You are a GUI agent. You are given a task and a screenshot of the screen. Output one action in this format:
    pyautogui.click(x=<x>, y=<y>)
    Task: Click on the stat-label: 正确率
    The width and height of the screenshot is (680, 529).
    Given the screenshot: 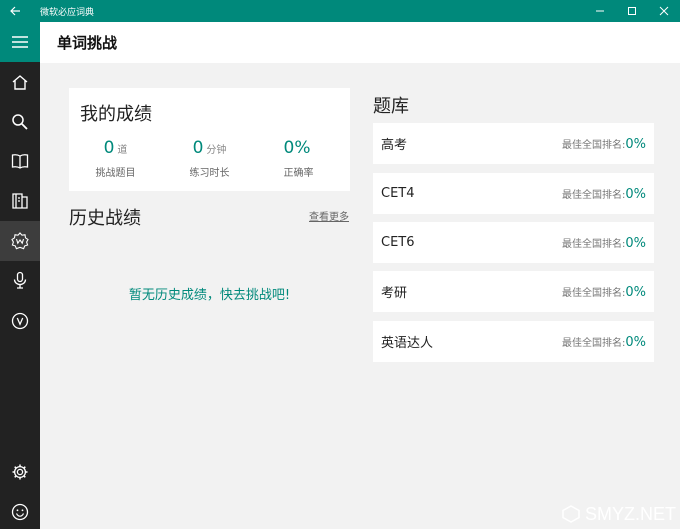 What is the action you would take?
    pyautogui.click(x=298, y=173)
    